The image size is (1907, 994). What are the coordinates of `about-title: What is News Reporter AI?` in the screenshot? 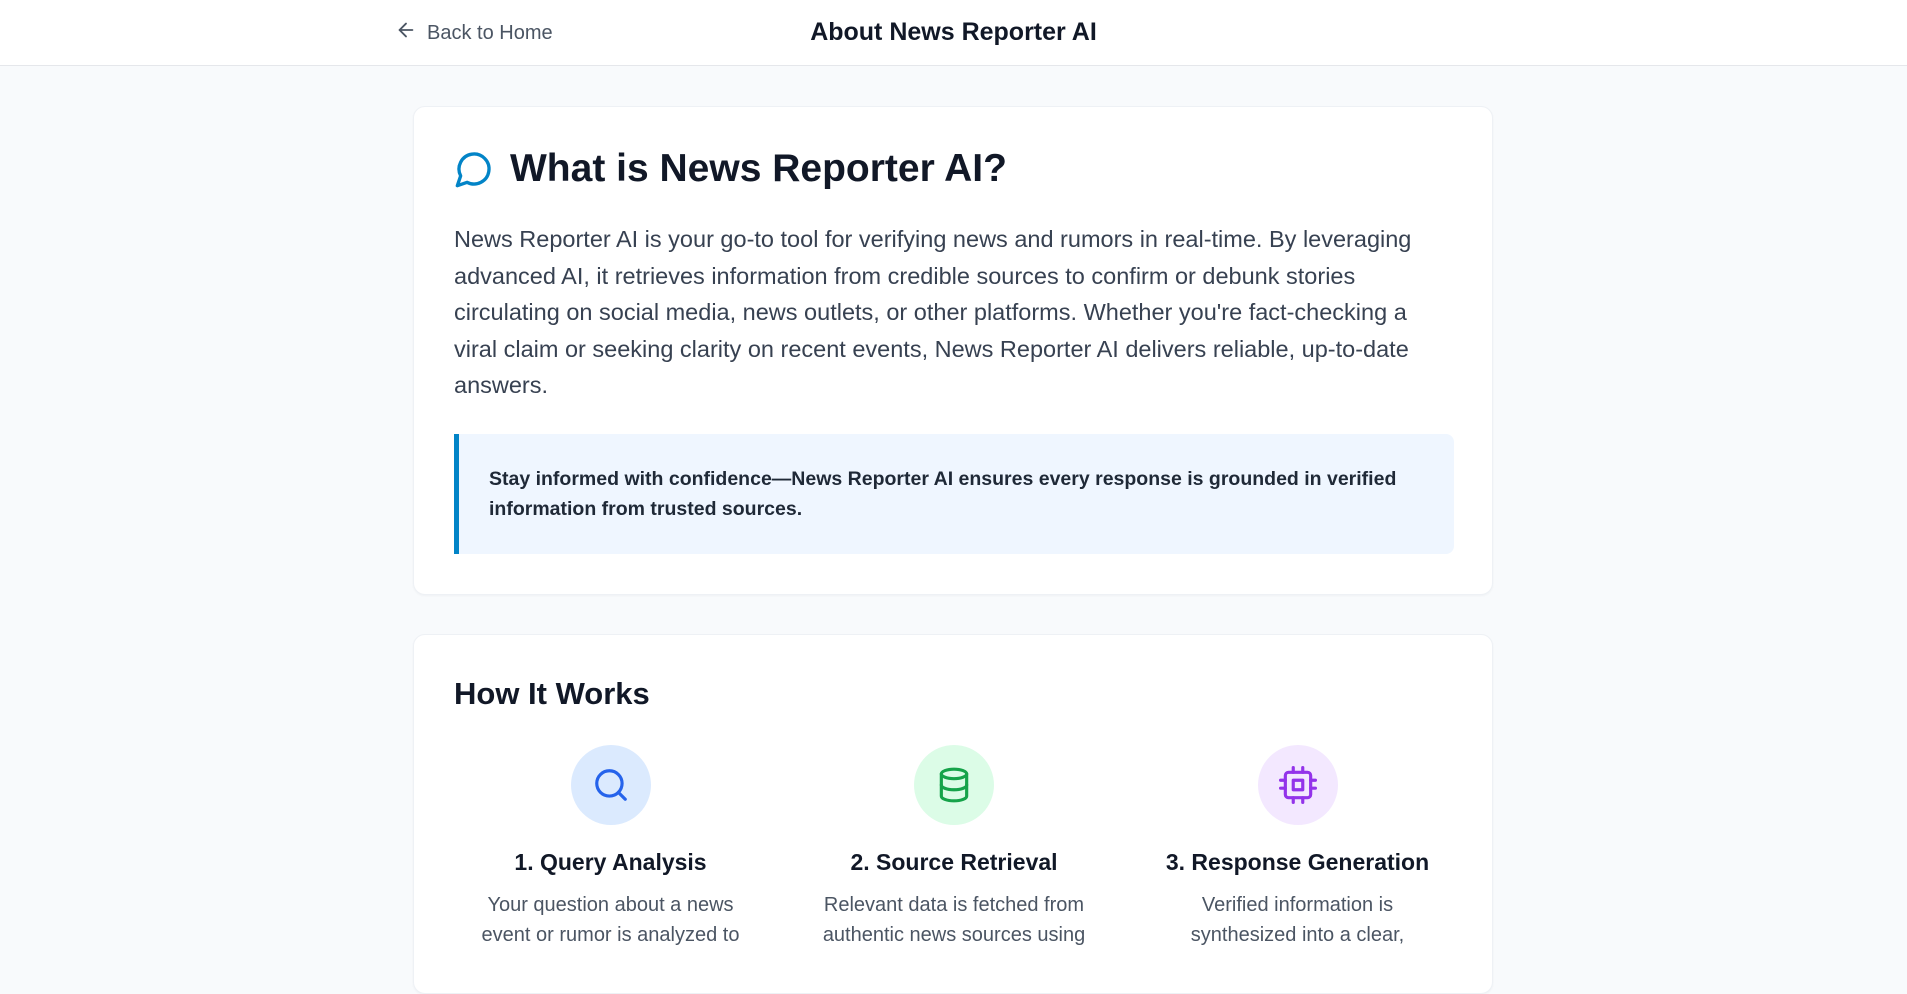 It's located at (758, 168).